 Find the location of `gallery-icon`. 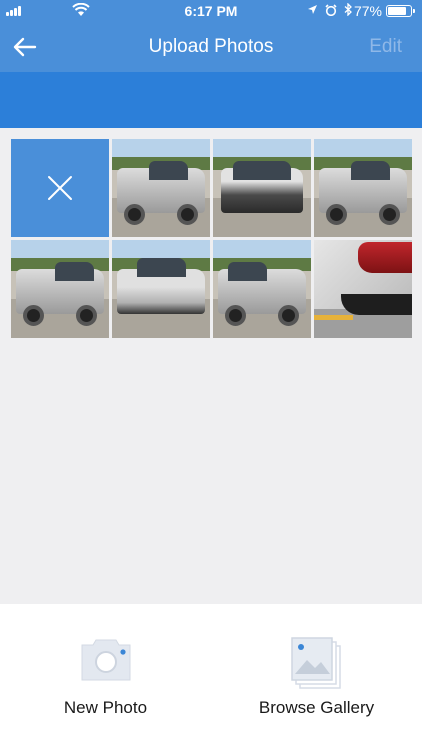

gallery-icon is located at coordinates (315, 663).